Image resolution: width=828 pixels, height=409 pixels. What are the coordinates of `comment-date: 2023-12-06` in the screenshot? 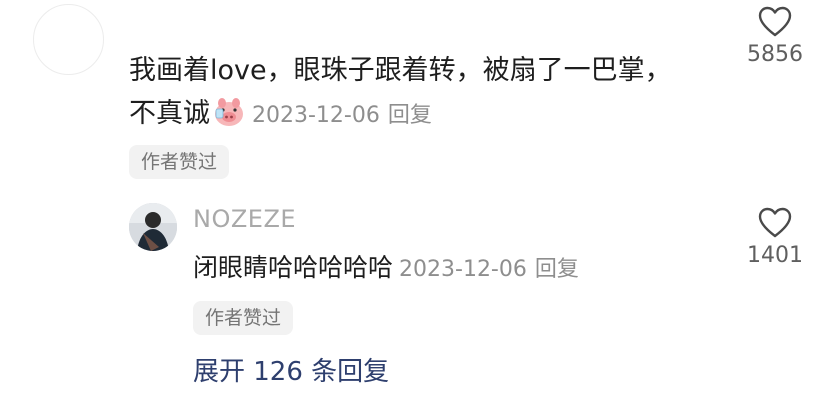 It's located at (316, 115).